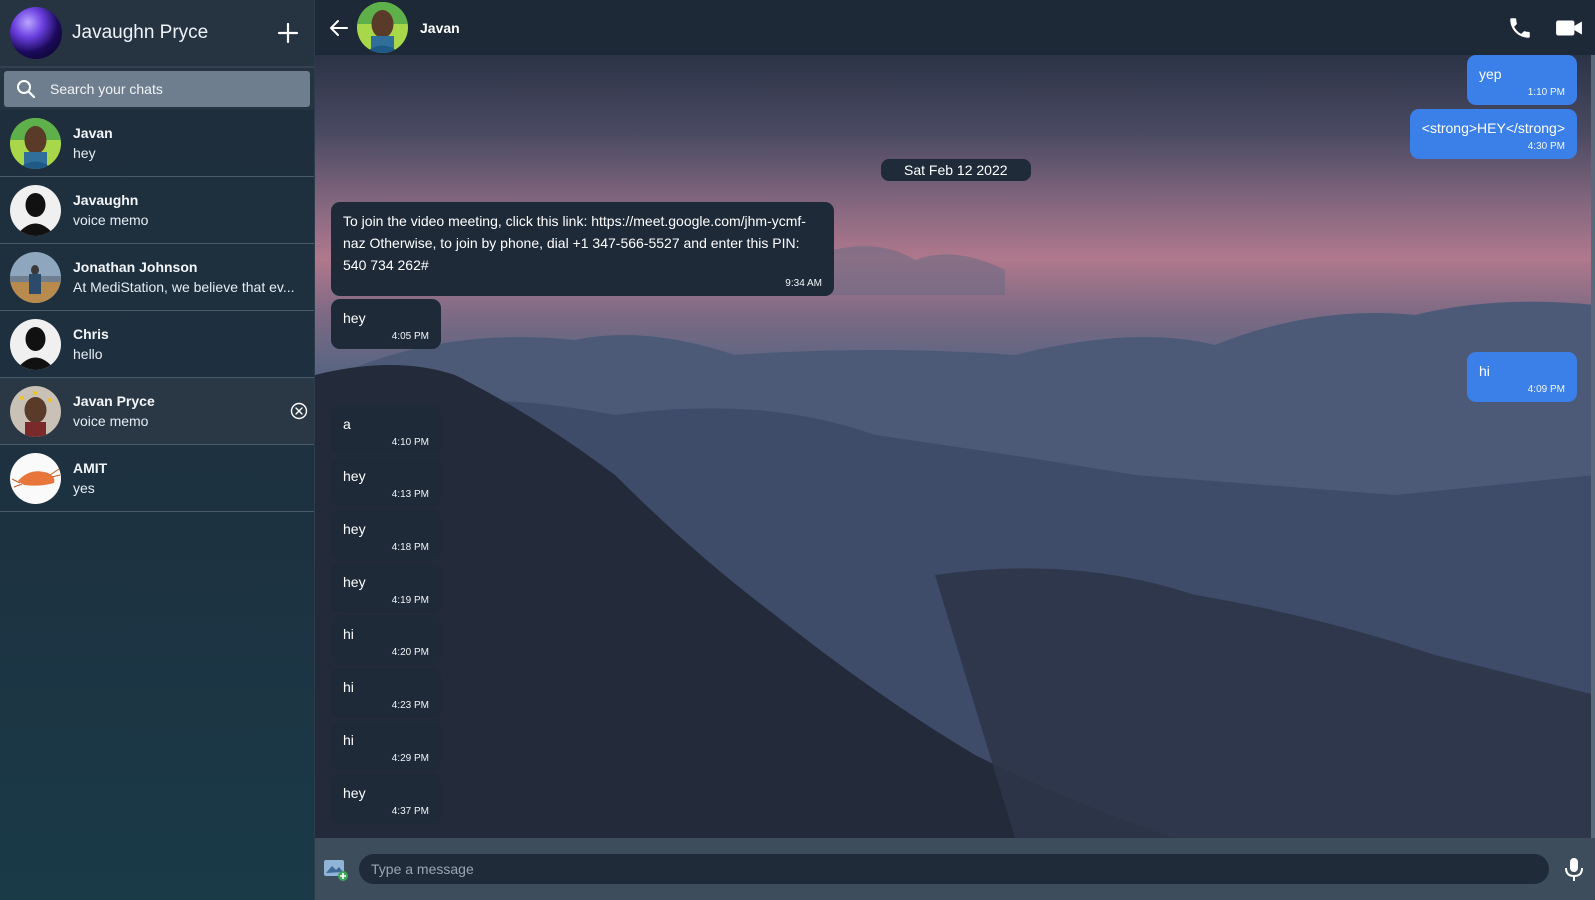 The image size is (1595, 900). Describe the element at coordinates (140, 32) in the screenshot. I see `user-name: Javaughn Pryce` at that location.